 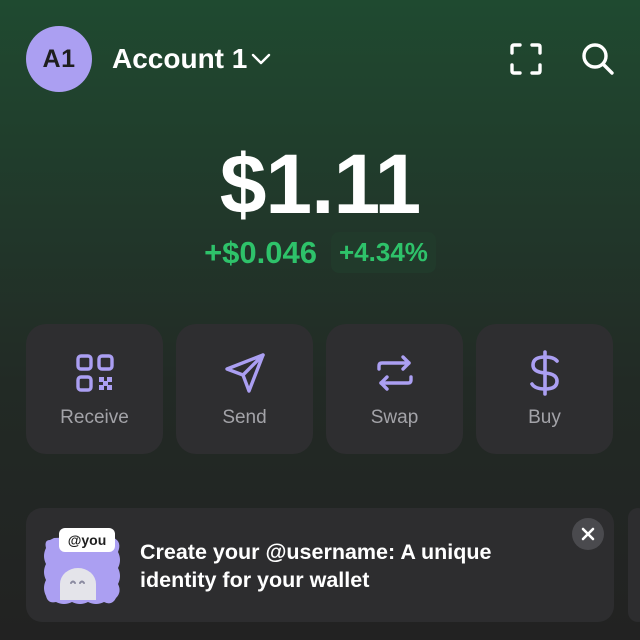 What do you see at coordinates (526, 59) in the screenshot?
I see `scan-icon` at bounding box center [526, 59].